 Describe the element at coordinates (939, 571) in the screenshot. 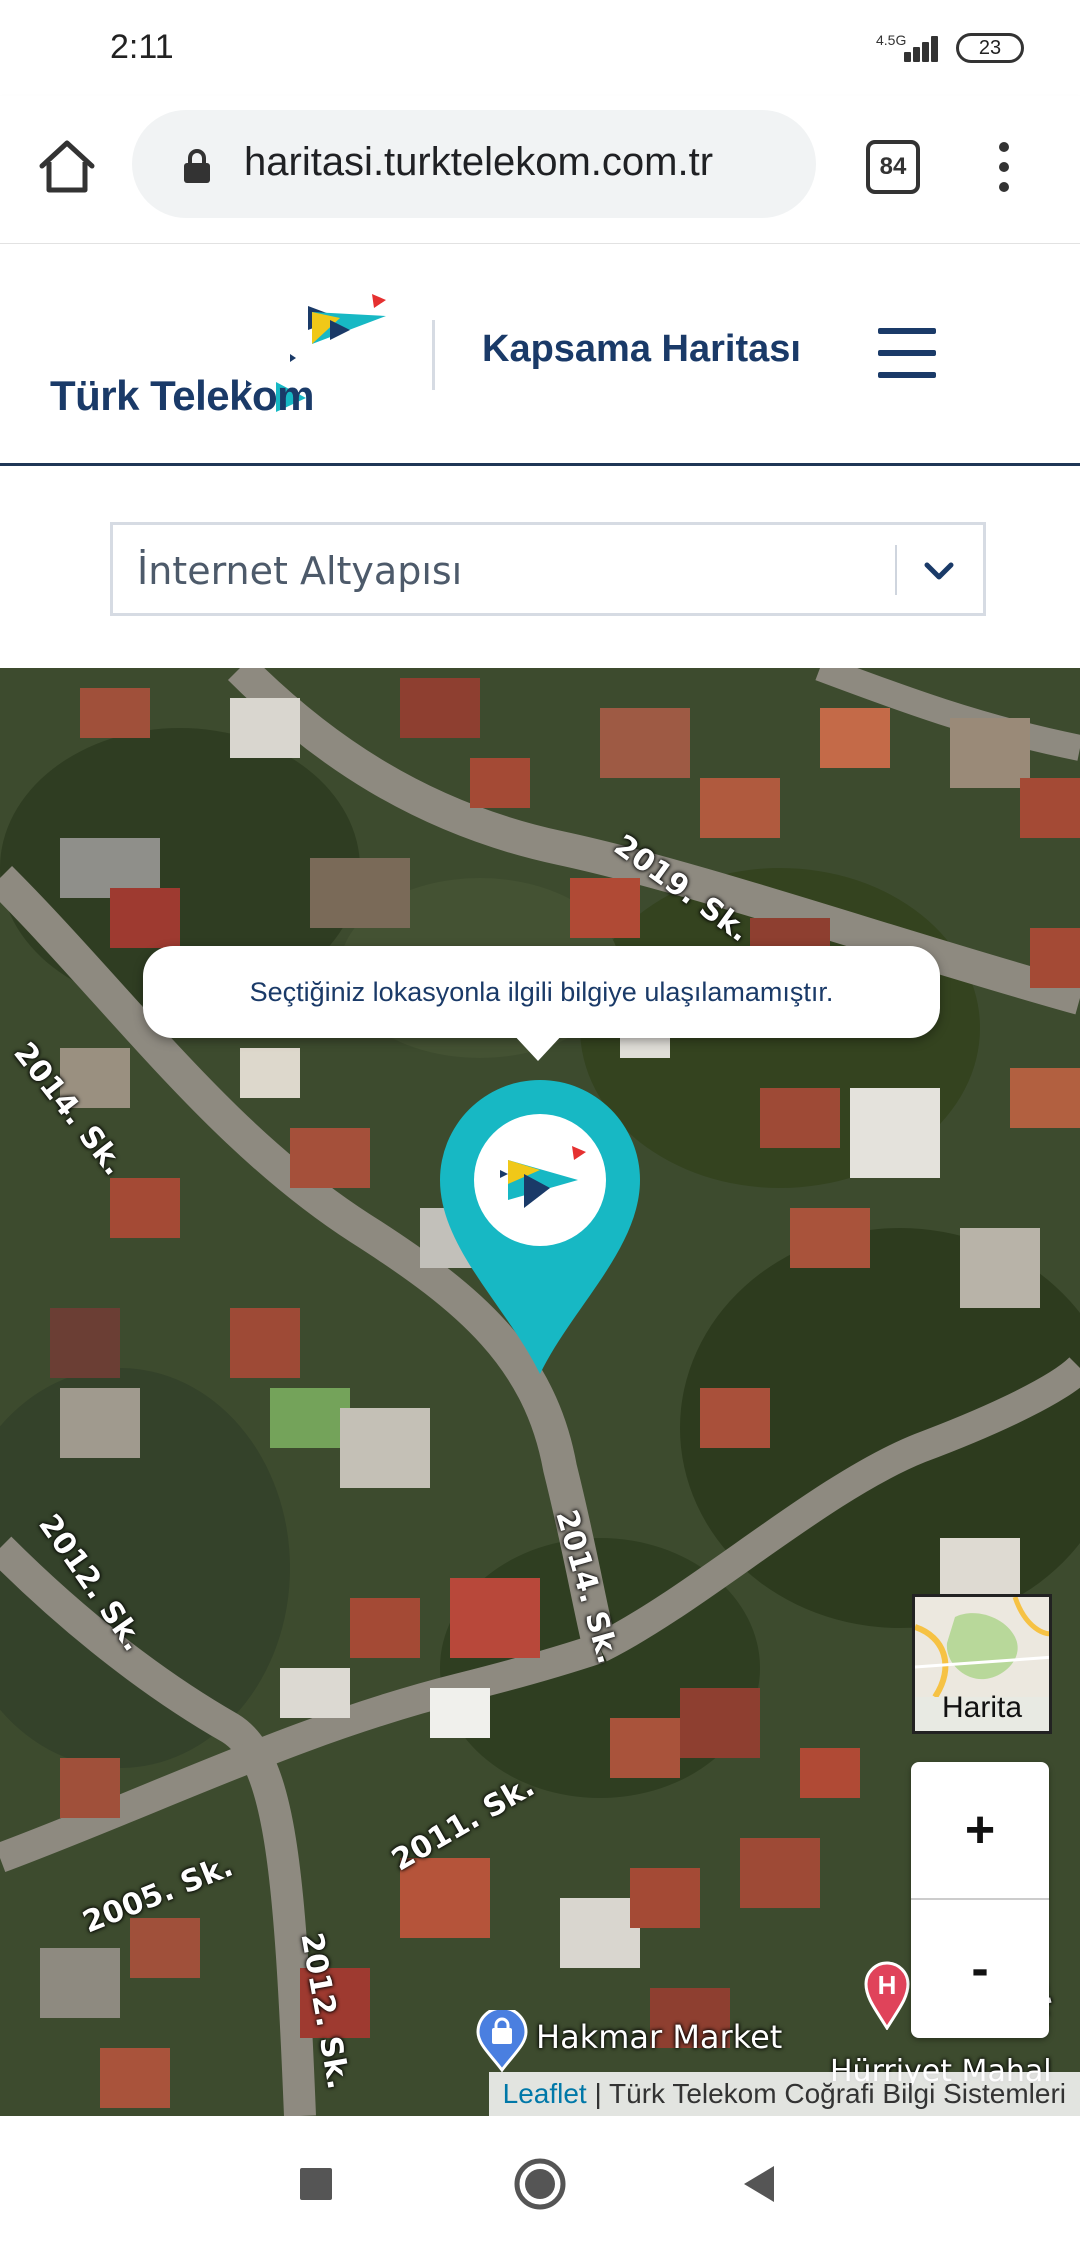

I see `chevron-down-icon` at that location.